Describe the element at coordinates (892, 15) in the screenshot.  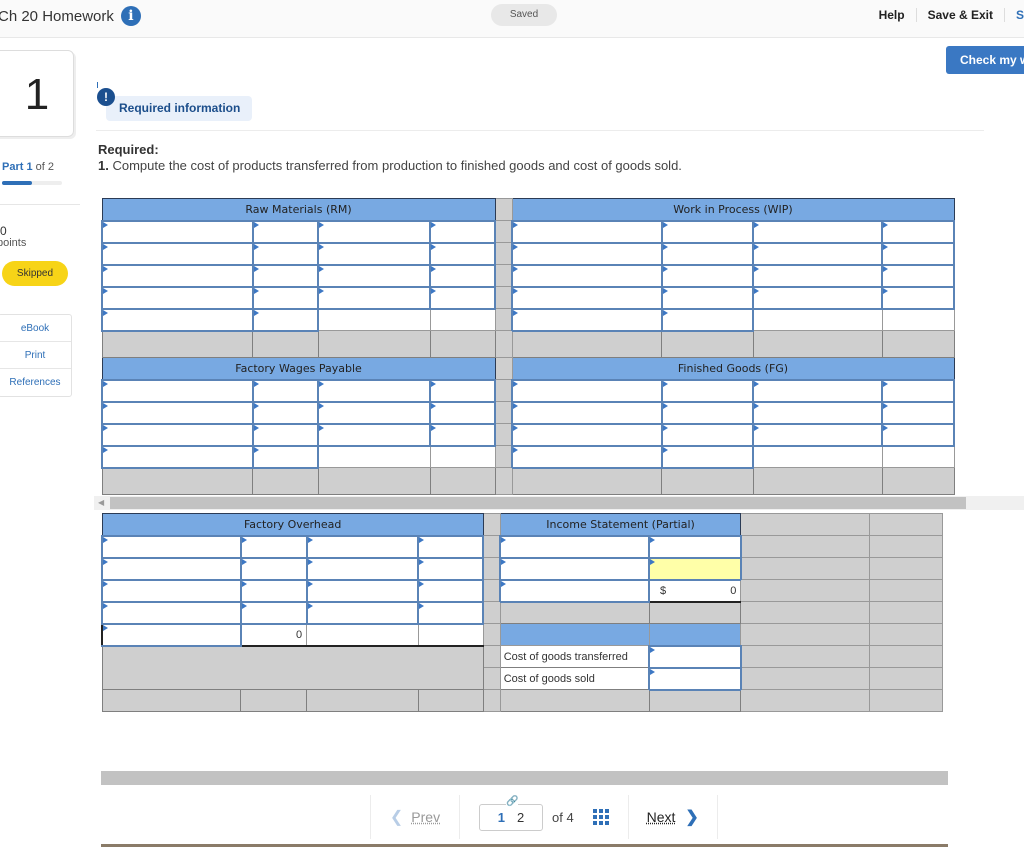
I see `help-link: Help` at that location.